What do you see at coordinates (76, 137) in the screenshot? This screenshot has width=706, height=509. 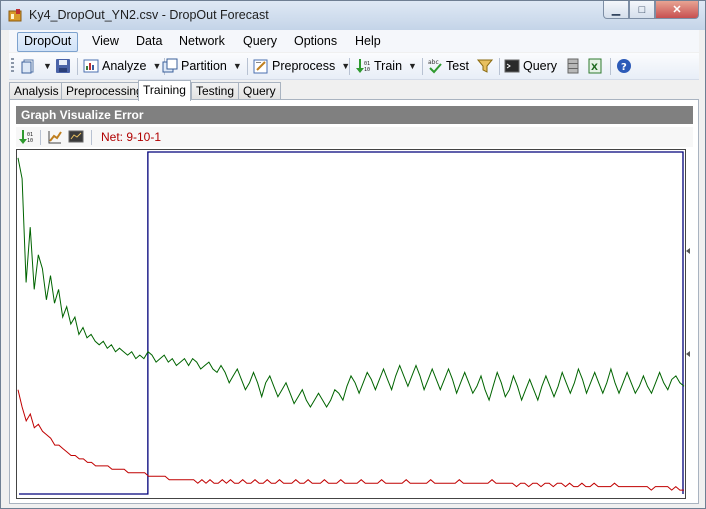 I see `graph-settings-icon` at bounding box center [76, 137].